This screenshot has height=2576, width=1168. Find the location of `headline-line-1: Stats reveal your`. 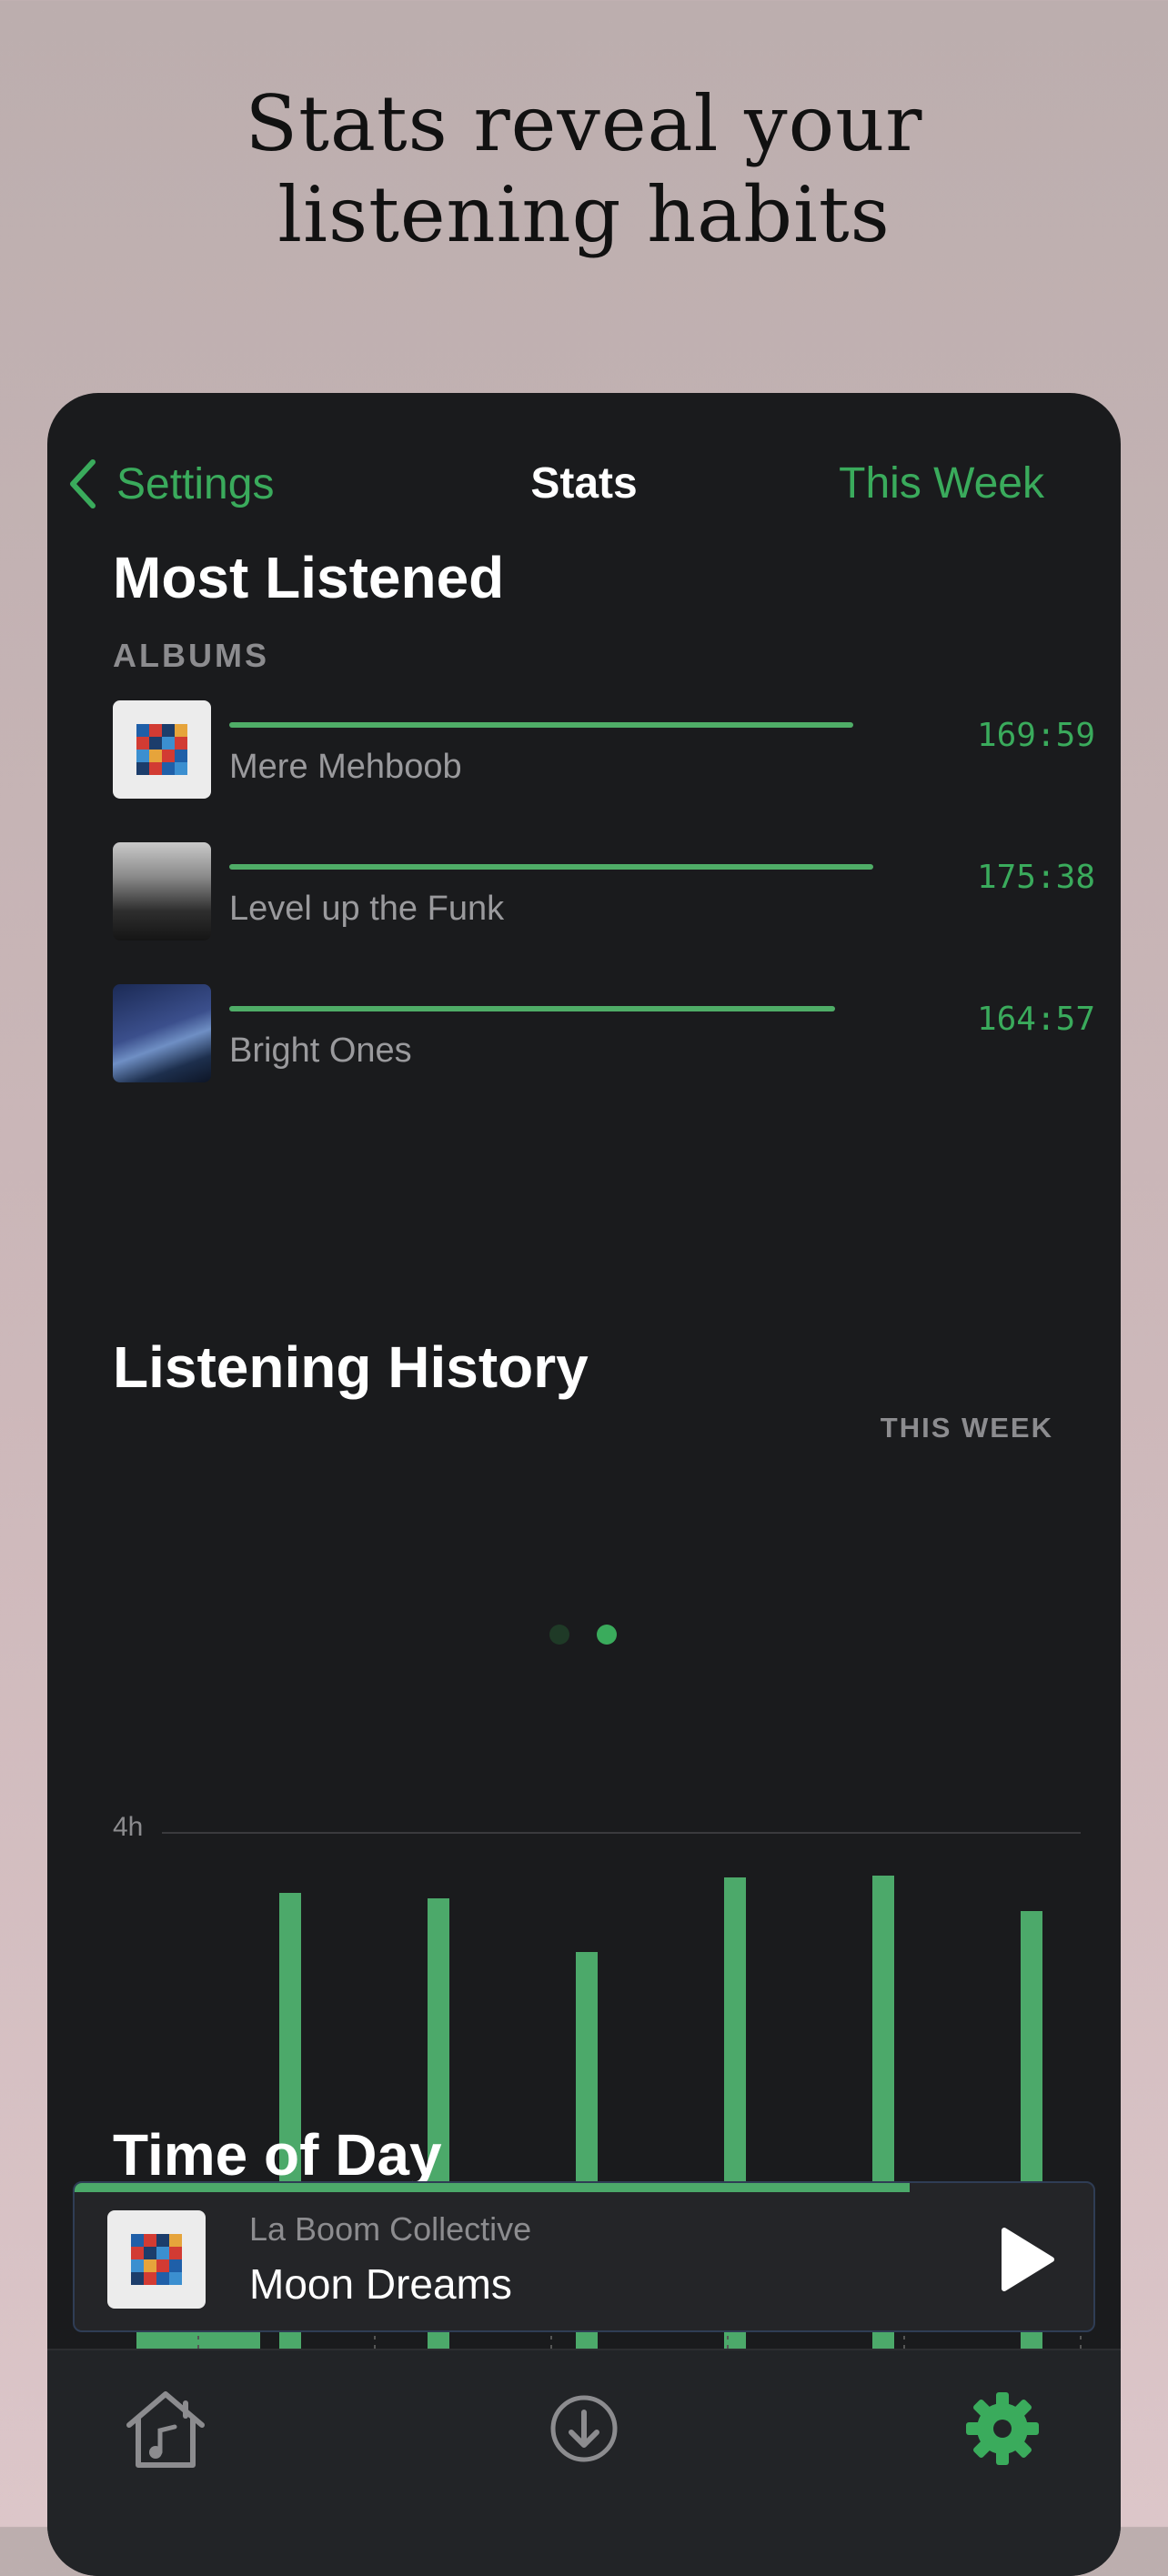

headline-line-1: Stats reveal your is located at coordinates (584, 123).